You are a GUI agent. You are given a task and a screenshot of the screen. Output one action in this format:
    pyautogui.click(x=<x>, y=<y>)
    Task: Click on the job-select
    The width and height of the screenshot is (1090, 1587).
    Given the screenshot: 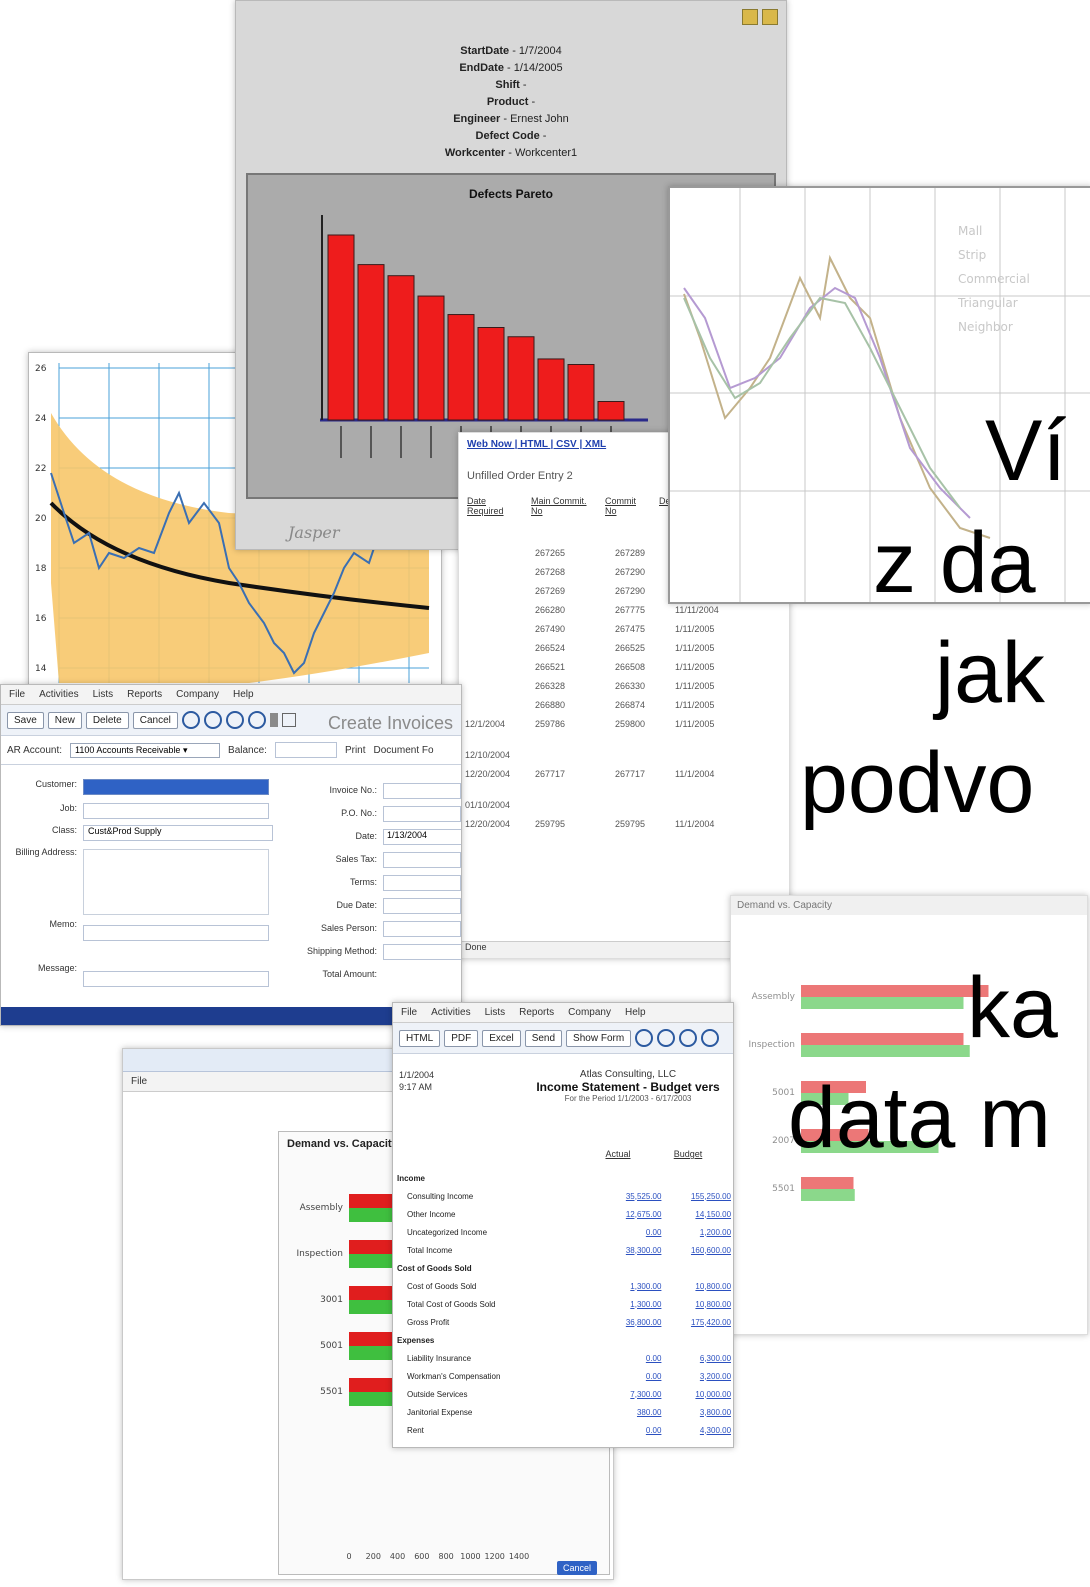 What is the action you would take?
    pyautogui.click(x=176, y=811)
    